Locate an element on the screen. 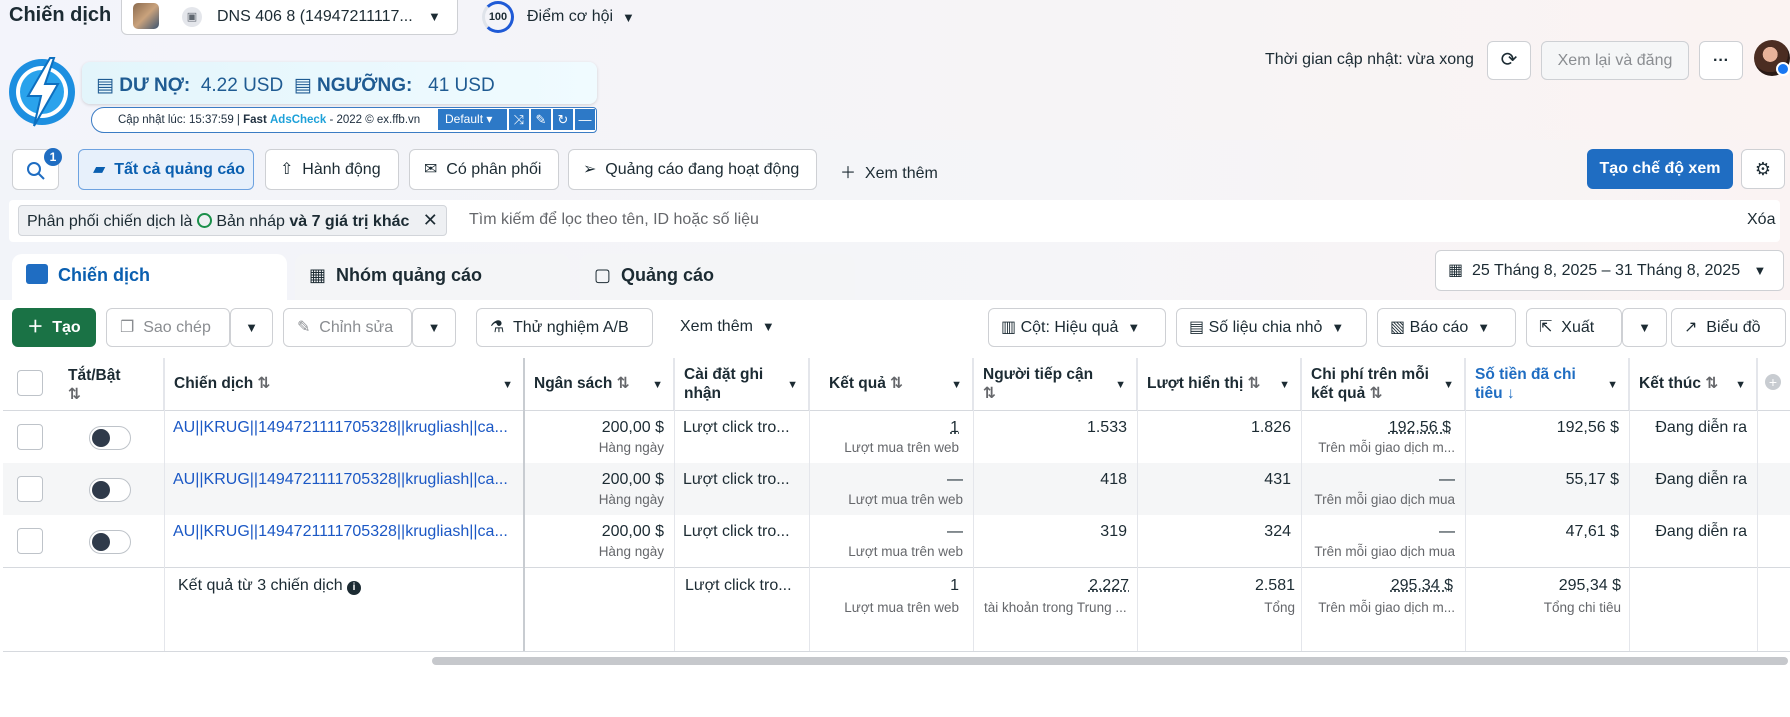  header-cost-per-result: Chi phí trên mỗi kết quả ⇅ ▼ is located at coordinates (1383, 384).